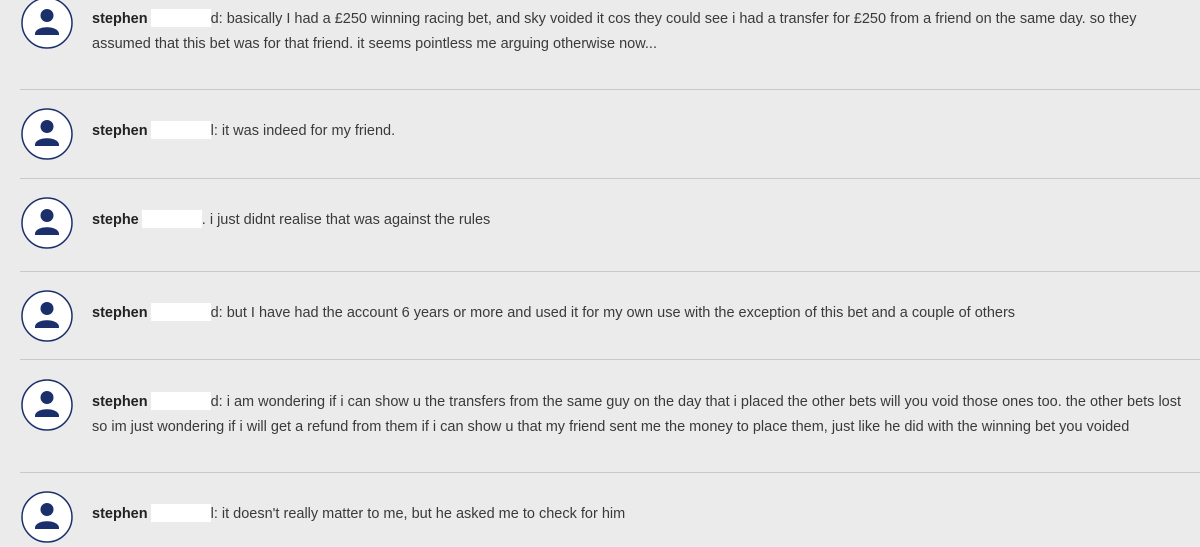  Describe the element at coordinates (115, 220) in the screenshot. I see `sender-name: stephe` at that location.